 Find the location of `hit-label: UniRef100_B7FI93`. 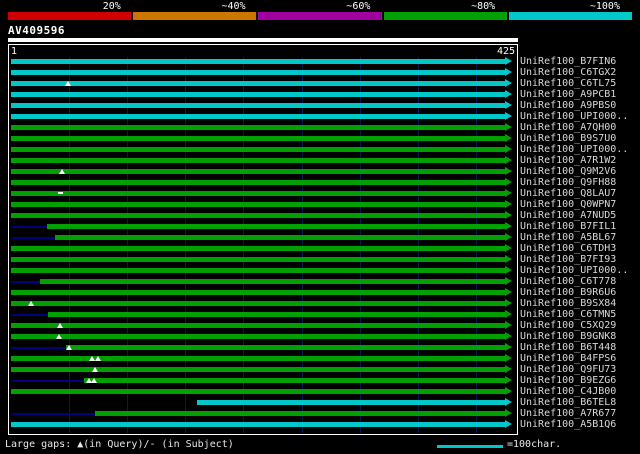

hit-label: UniRef100_B7FI93 is located at coordinates (568, 259).